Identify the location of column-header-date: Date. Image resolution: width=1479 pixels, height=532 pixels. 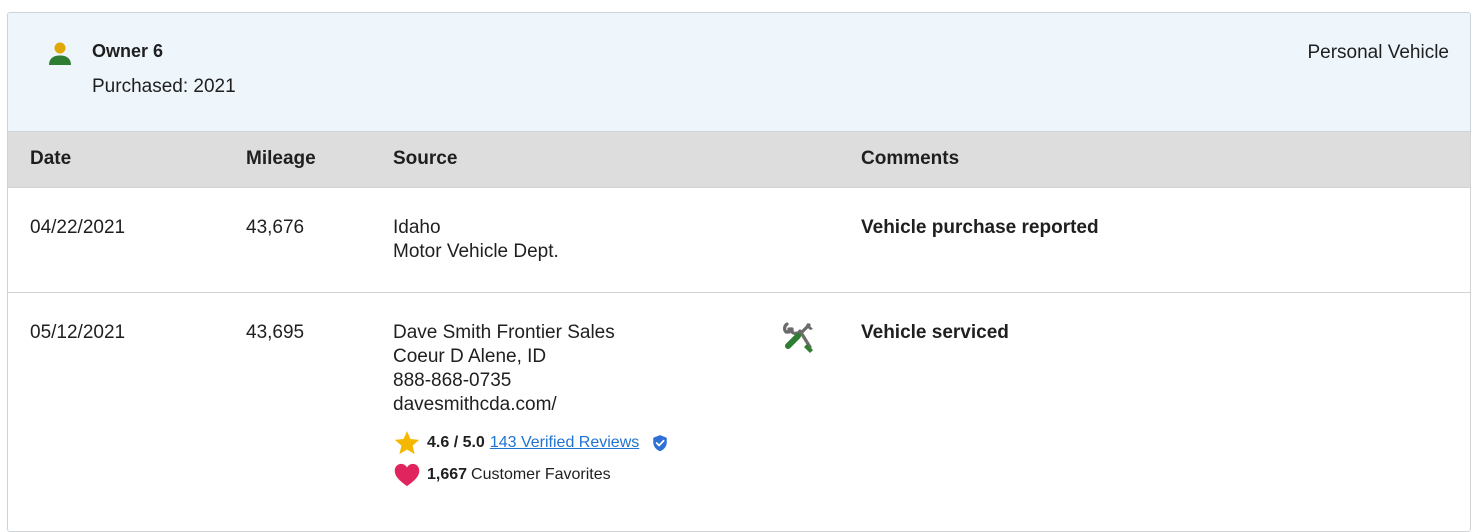
(51, 158).